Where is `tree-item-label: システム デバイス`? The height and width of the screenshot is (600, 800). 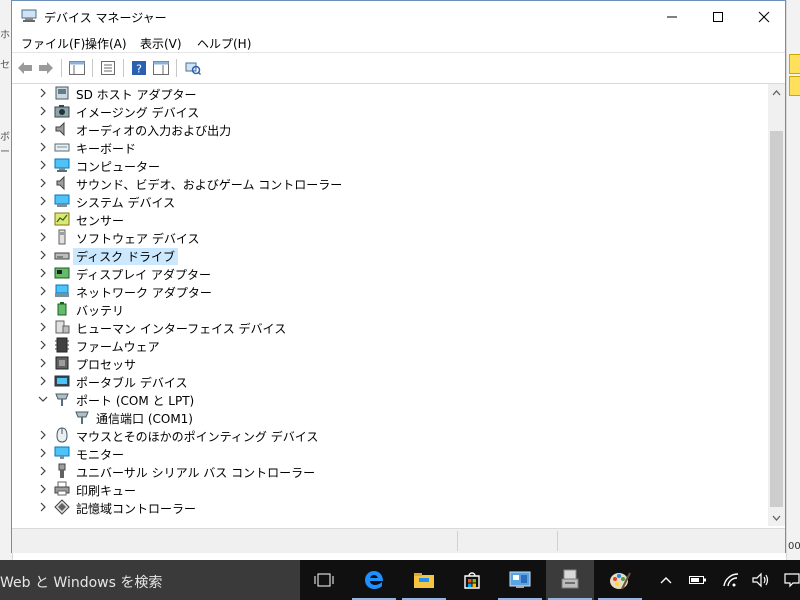 tree-item-label: システム デバイス is located at coordinates (125, 202).